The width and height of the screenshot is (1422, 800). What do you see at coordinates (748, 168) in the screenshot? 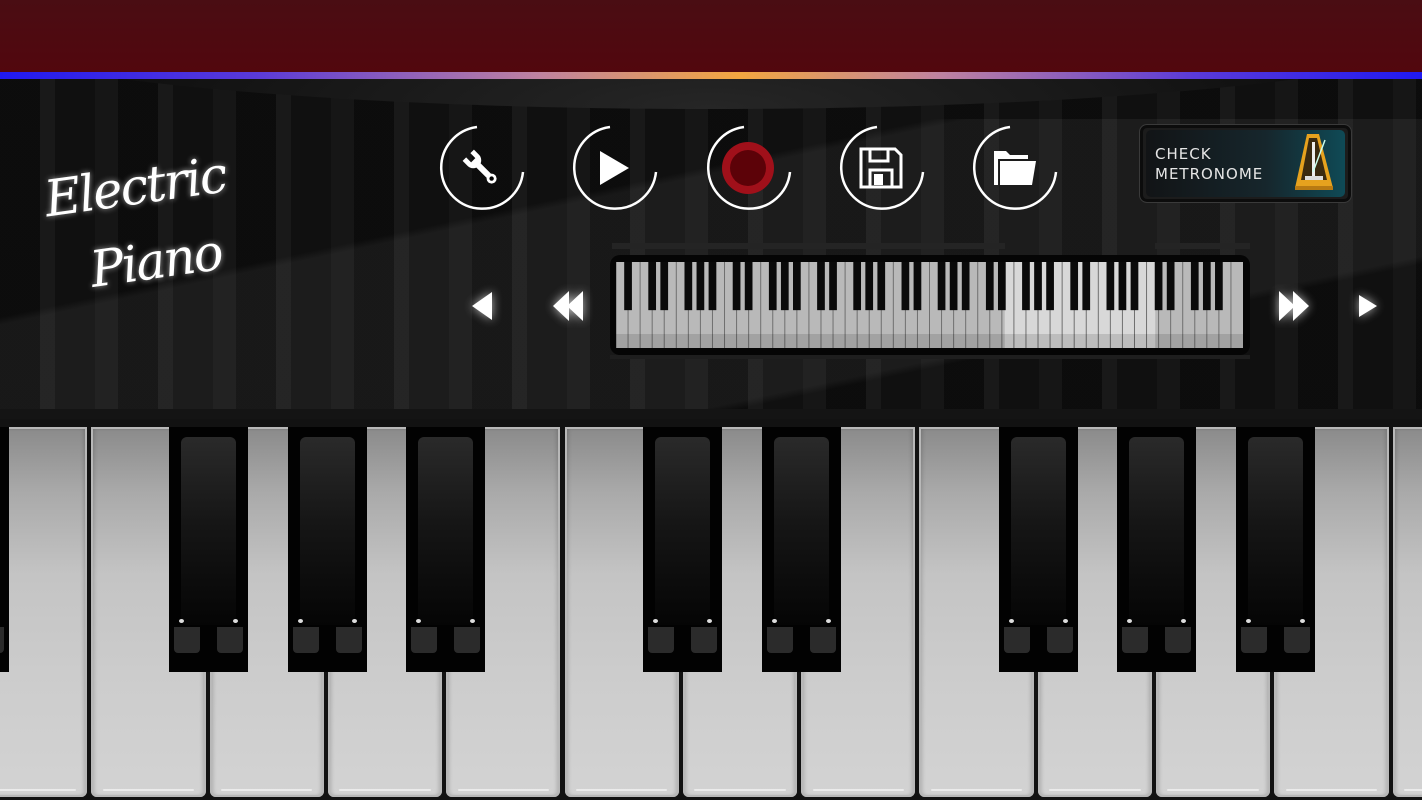
I see `record-button` at bounding box center [748, 168].